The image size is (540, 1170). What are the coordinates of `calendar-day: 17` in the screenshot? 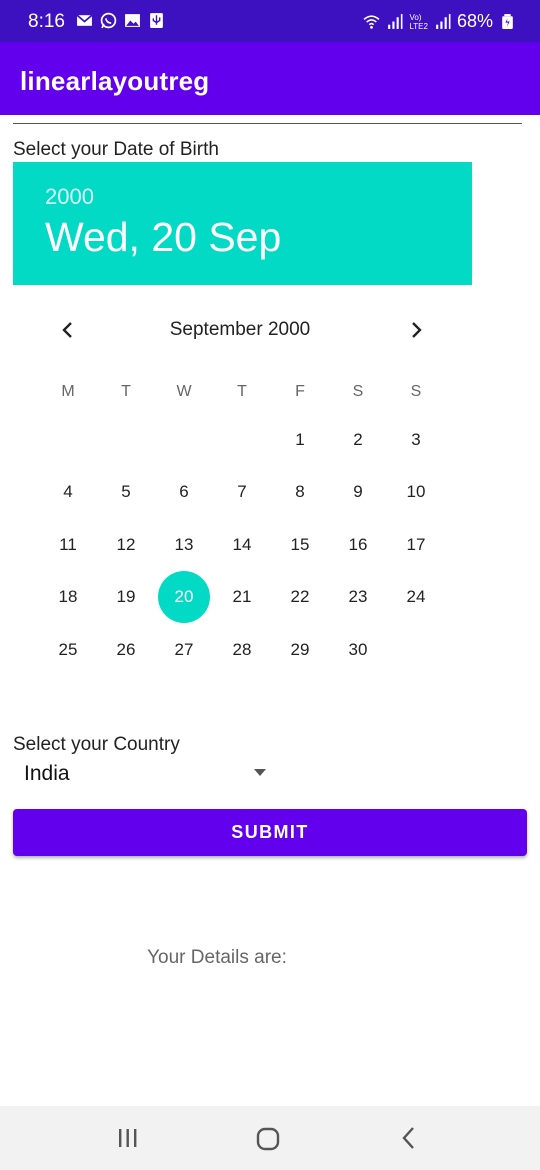 It's located at (416, 545).